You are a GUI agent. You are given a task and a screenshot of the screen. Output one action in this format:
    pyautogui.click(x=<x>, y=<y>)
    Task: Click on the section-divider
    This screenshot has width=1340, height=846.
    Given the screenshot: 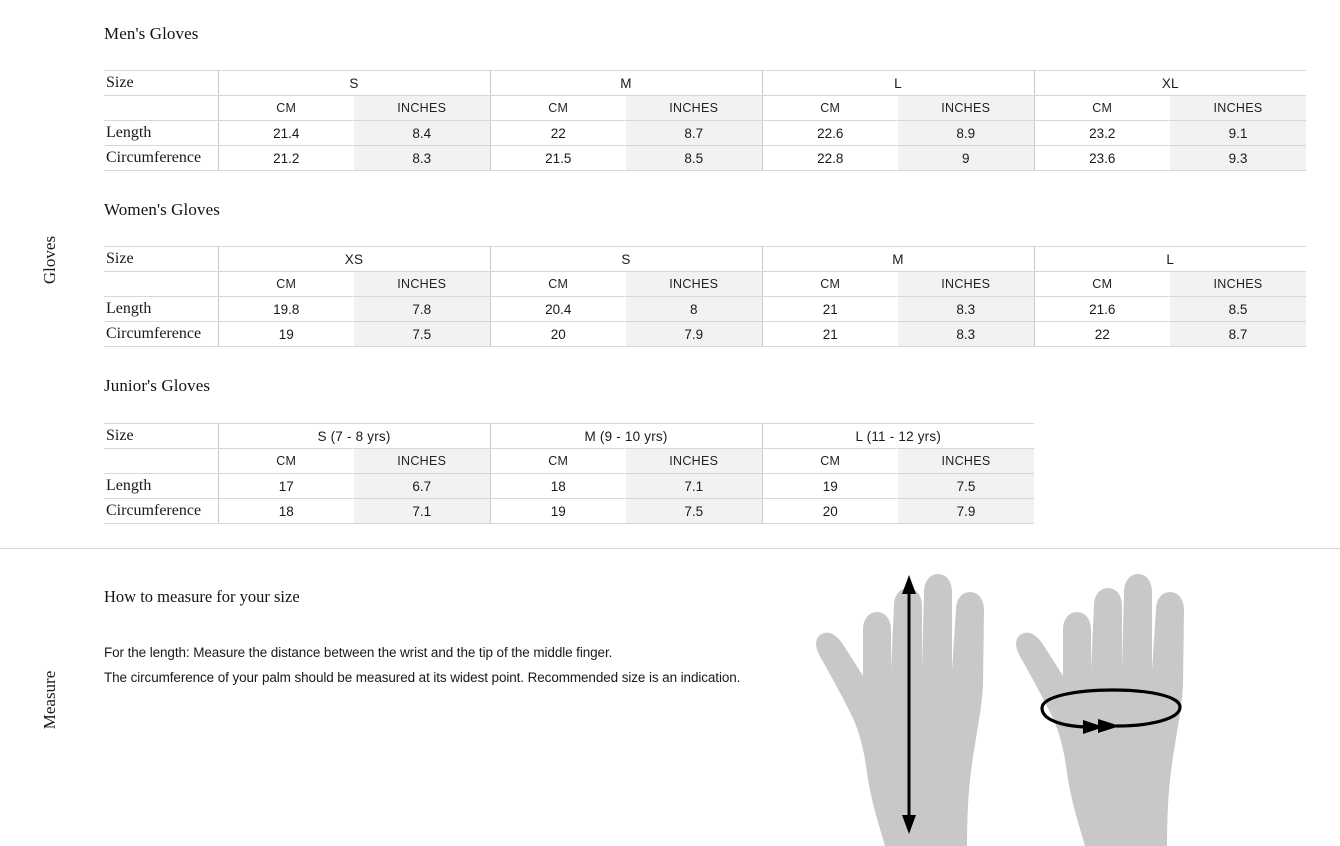 What is the action you would take?
    pyautogui.click(x=670, y=548)
    